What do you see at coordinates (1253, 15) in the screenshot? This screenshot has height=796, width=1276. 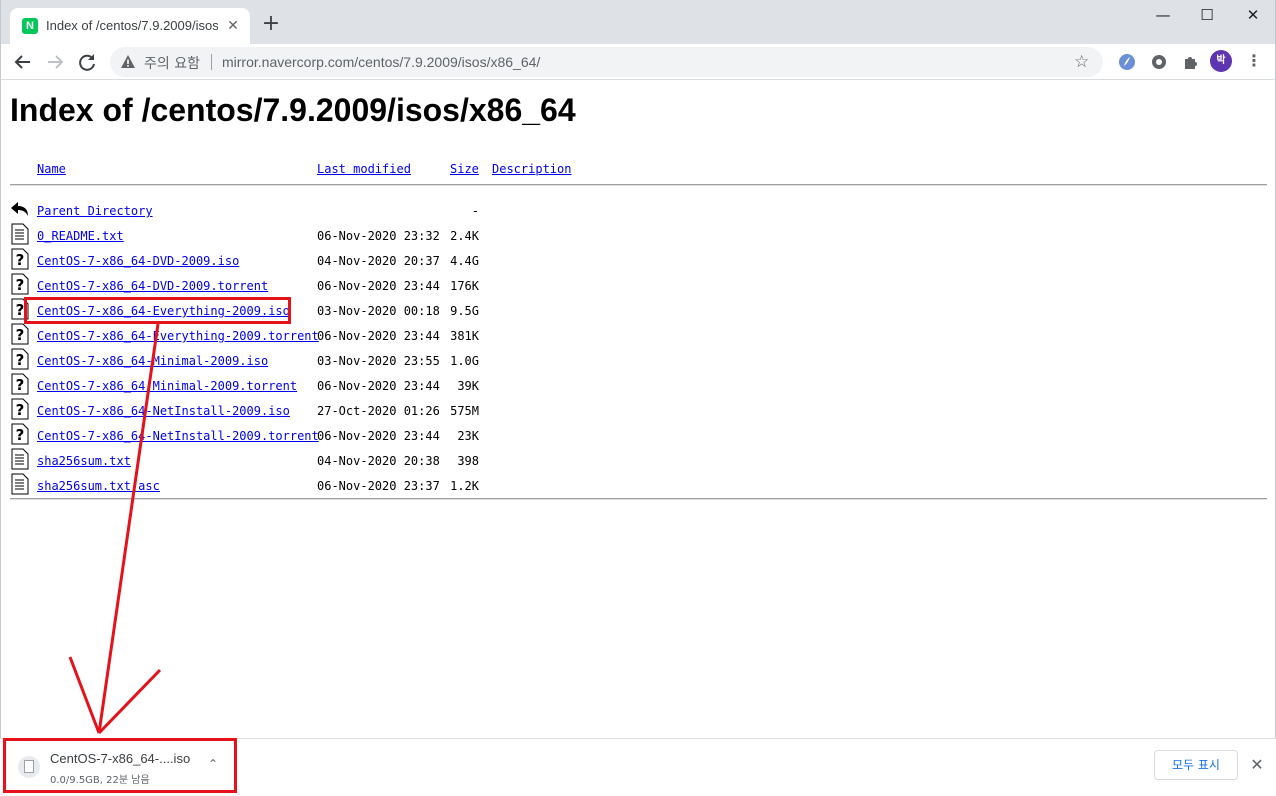 I see `window-close-button: ✕` at bounding box center [1253, 15].